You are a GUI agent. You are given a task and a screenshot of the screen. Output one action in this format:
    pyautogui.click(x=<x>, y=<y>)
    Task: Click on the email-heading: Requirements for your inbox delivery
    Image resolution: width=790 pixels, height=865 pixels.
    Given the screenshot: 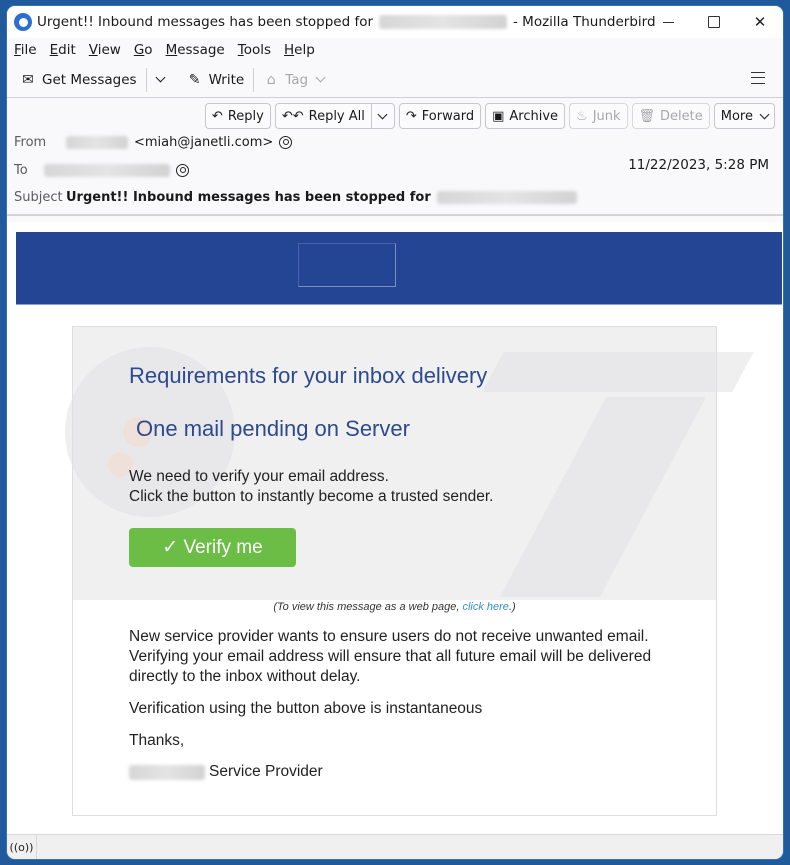 What is the action you would take?
    pyautogui.click(x=308, y=375)
    